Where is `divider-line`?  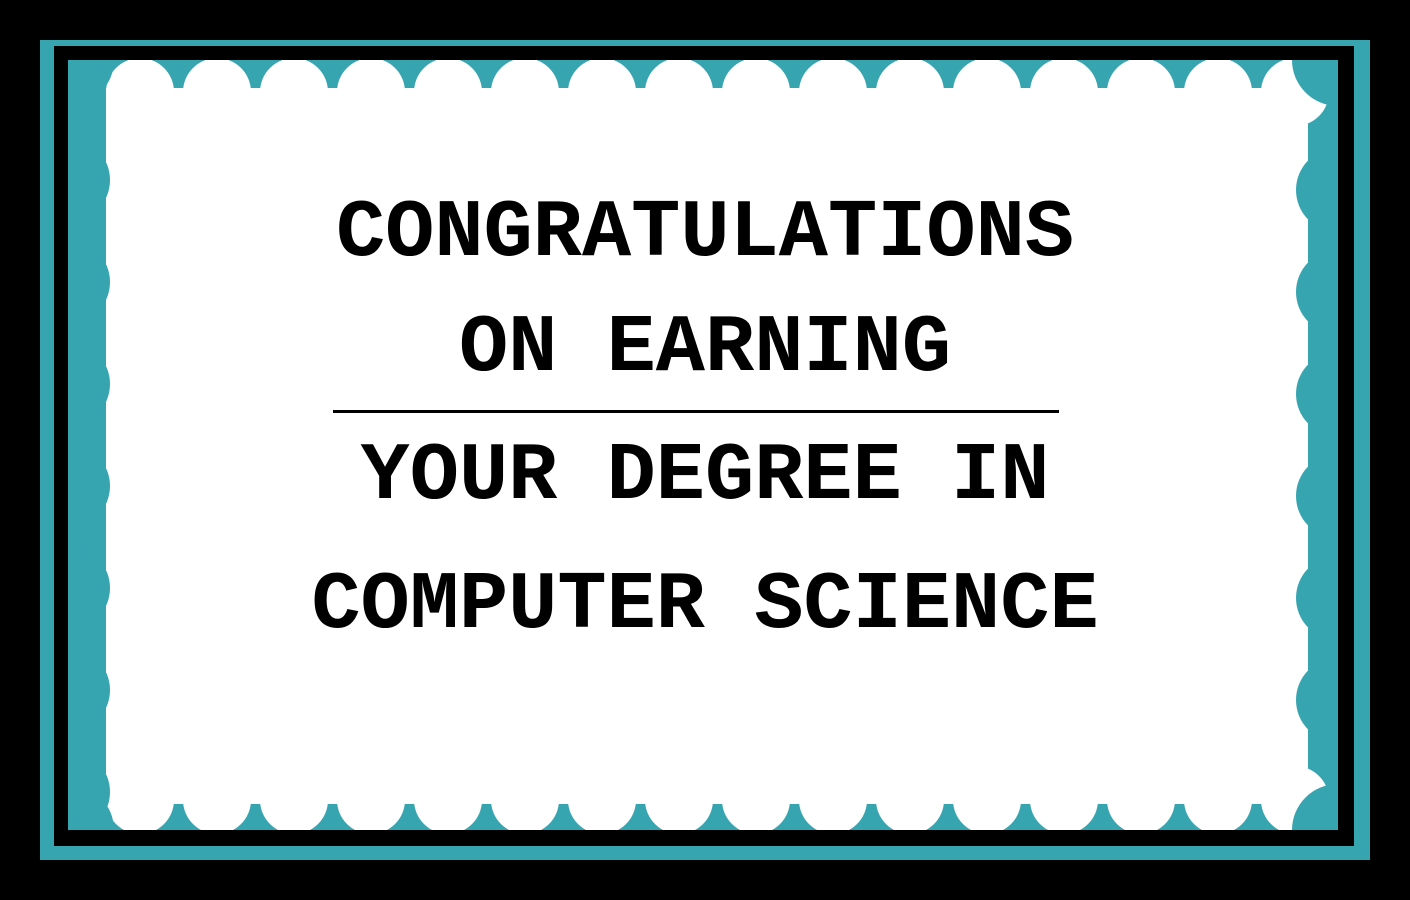 divider-line is located at coordinates (696, 411).